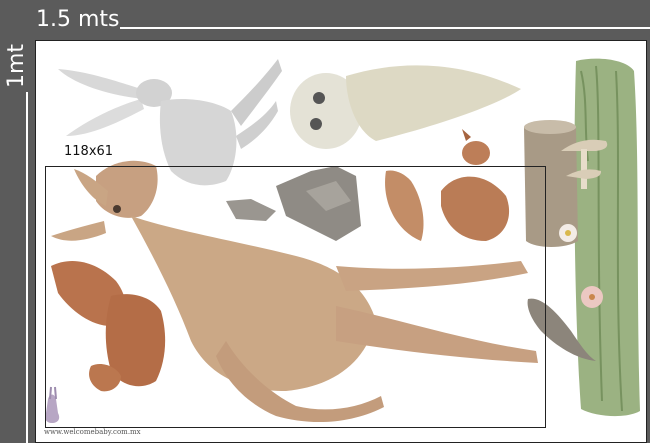 The height and width of the screenshot is (443, 650). I want to click on height-dimension-label: 1mt, so click(16, 65).